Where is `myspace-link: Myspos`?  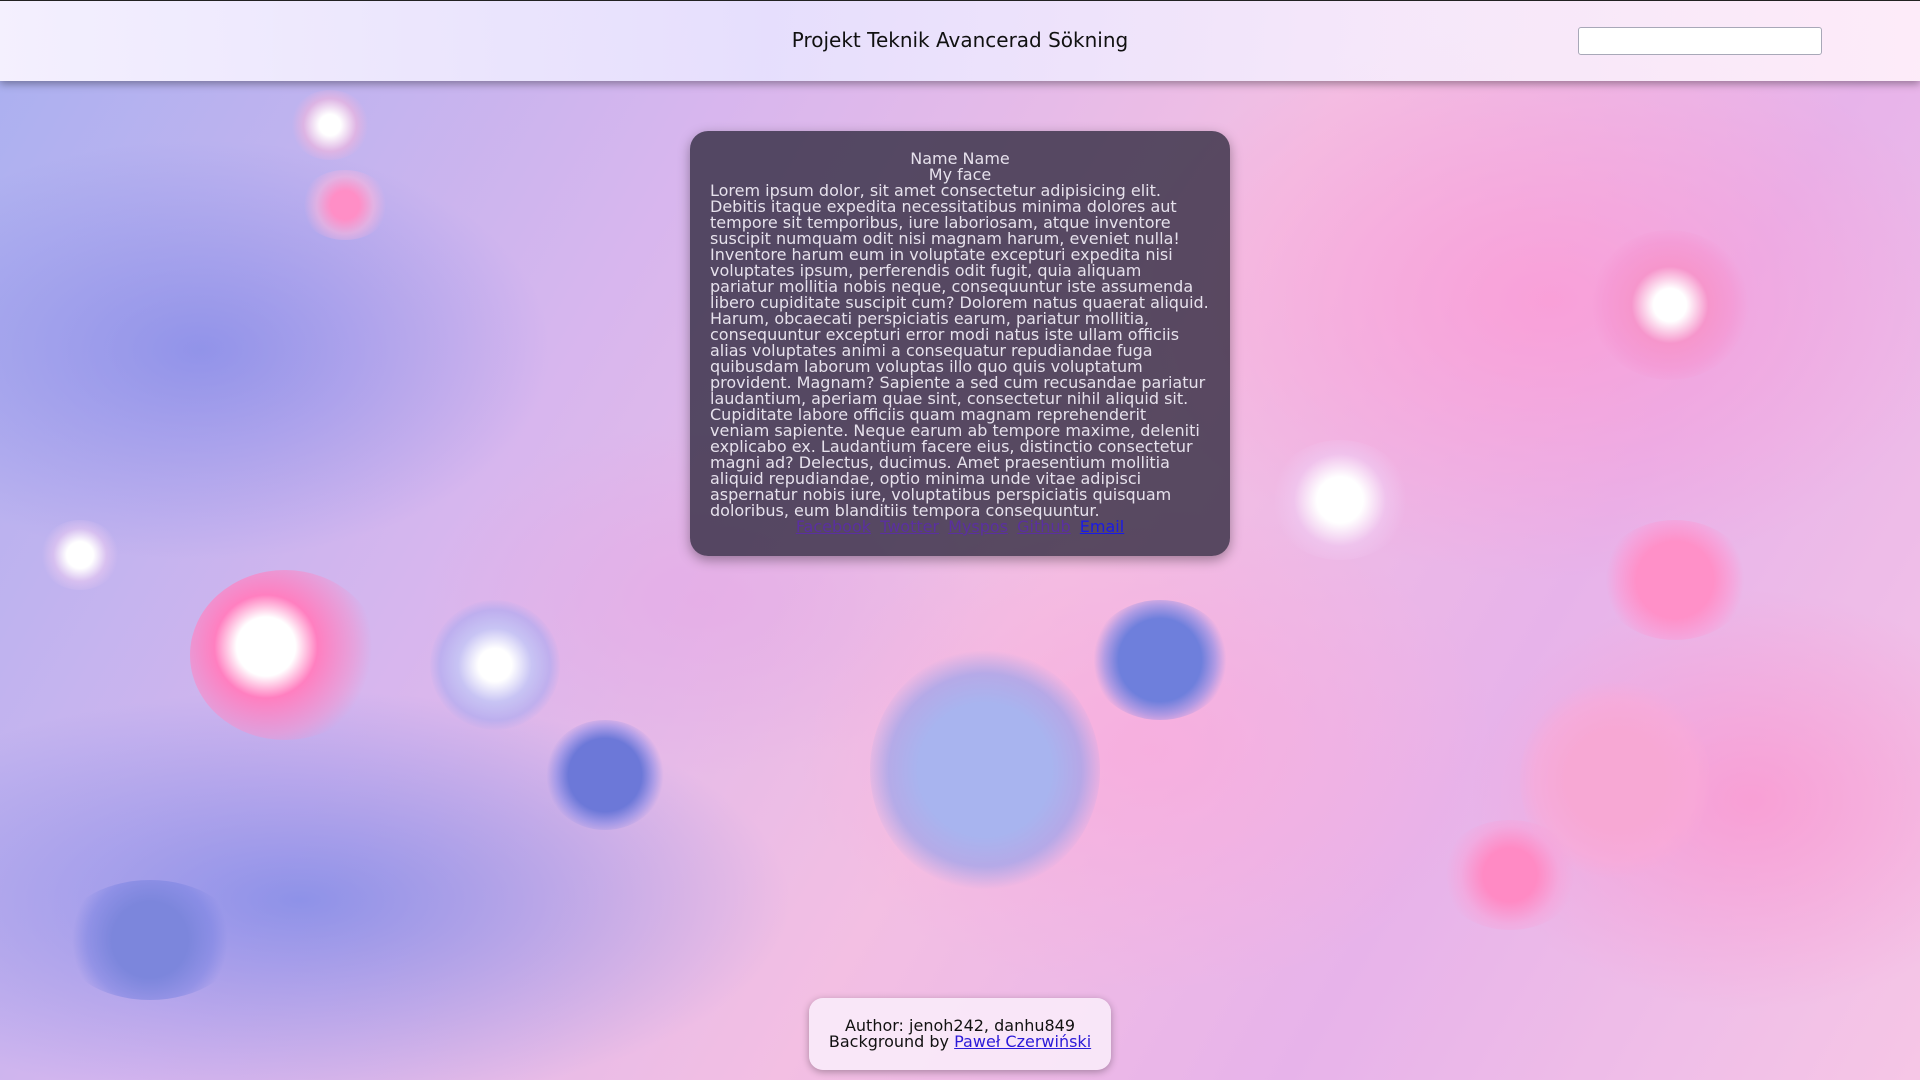 myspace-link: Myspos is located at coordinates (978, 526).